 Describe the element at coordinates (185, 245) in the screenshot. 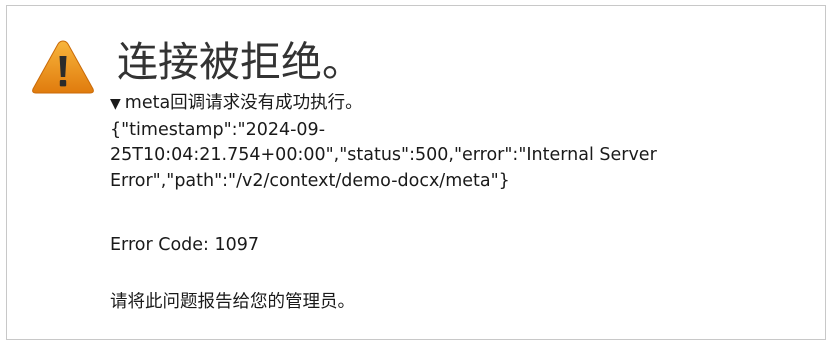

I see `error-code: Error Code: 1097` at that location.